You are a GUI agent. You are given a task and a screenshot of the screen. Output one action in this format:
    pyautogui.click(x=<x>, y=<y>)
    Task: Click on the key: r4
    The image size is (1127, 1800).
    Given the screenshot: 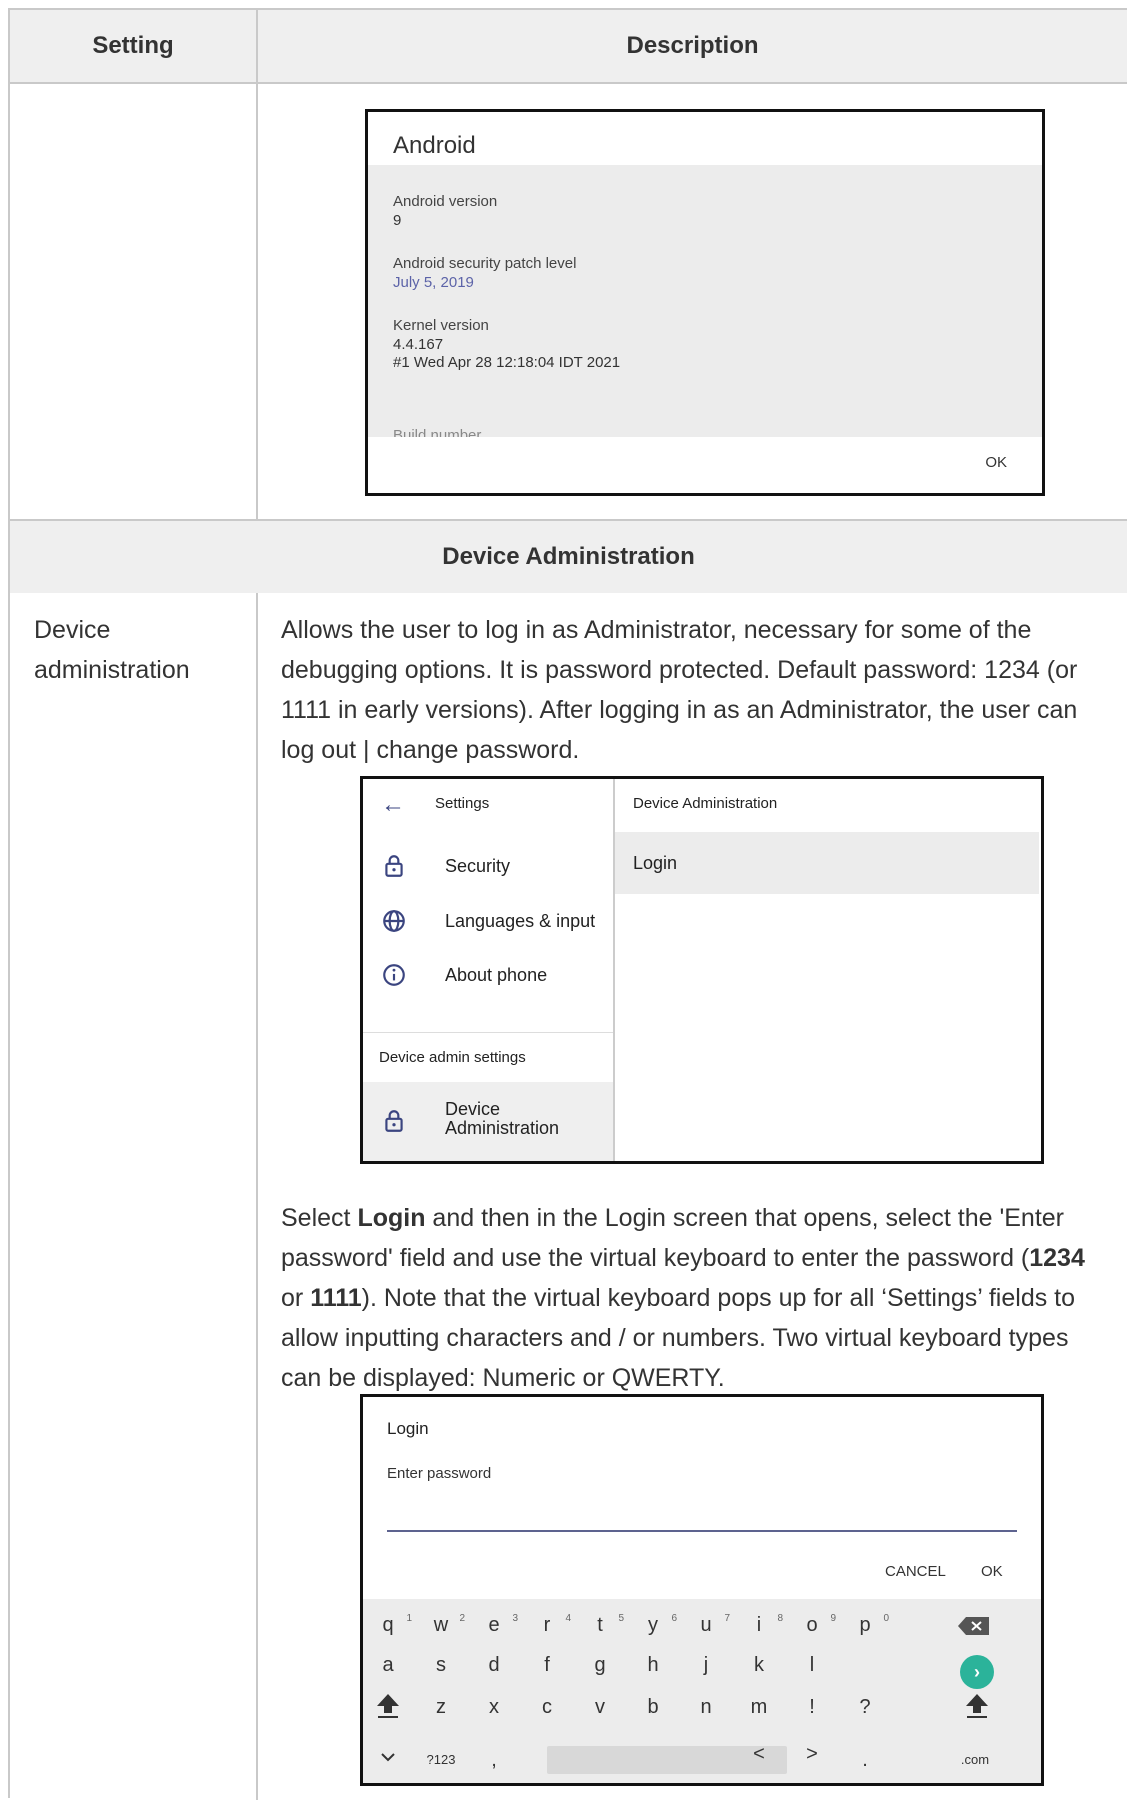 What is the action you would take?
    pyautogui.click(x=549, y=1625)
    